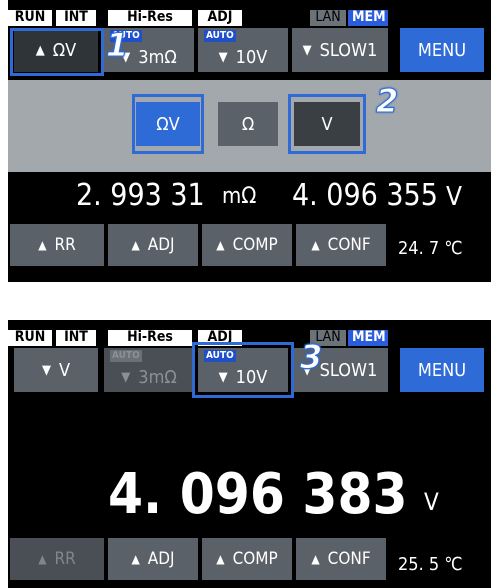  I want to click on callout-2: 2, so click(387, 101).